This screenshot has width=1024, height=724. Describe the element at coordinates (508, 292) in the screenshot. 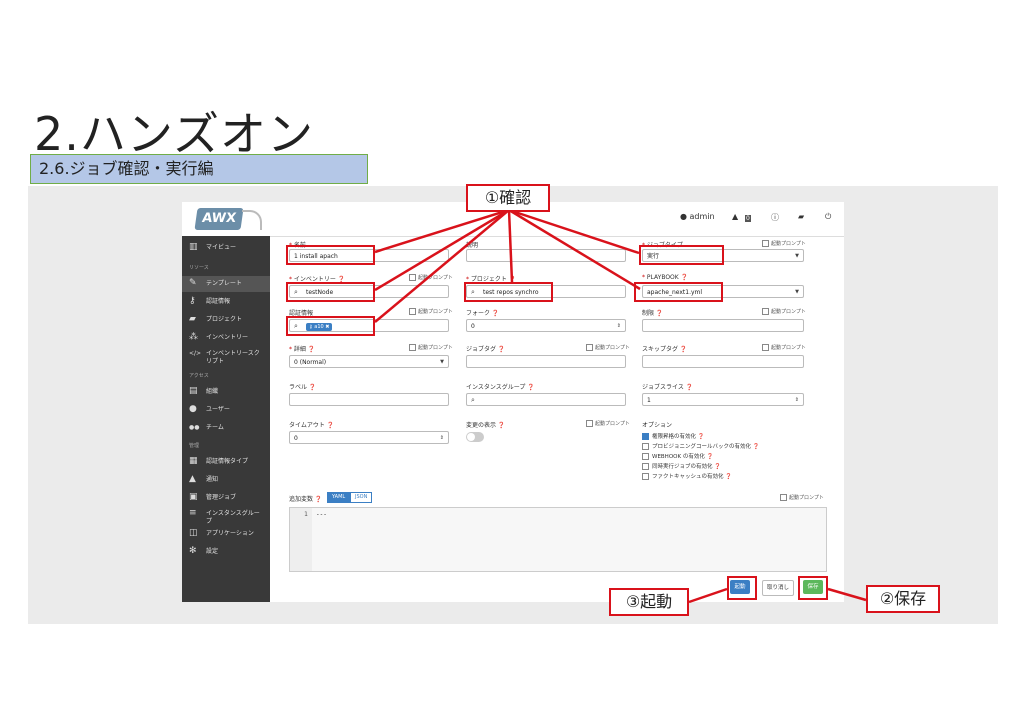

I see `highlight-project` at that location.